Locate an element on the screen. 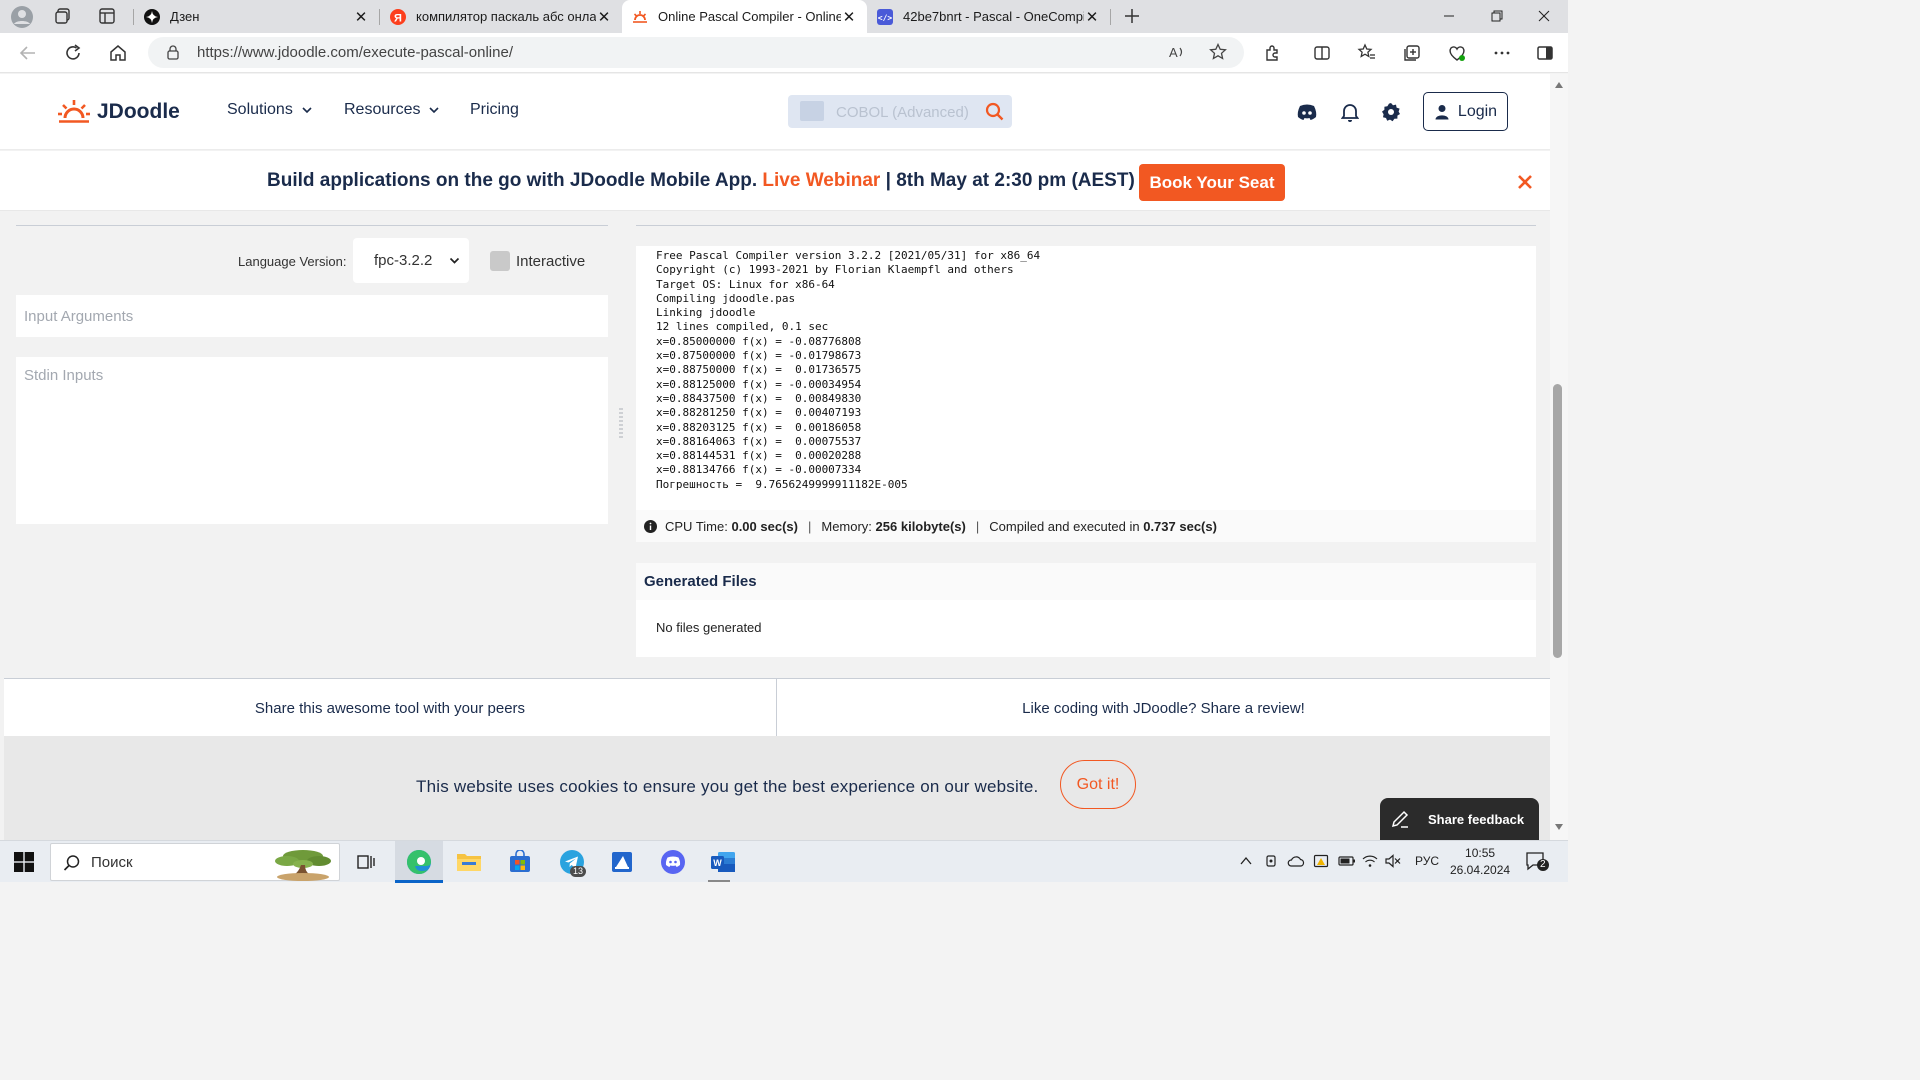  meet-now-icon is located at coordinates (1272, 861).